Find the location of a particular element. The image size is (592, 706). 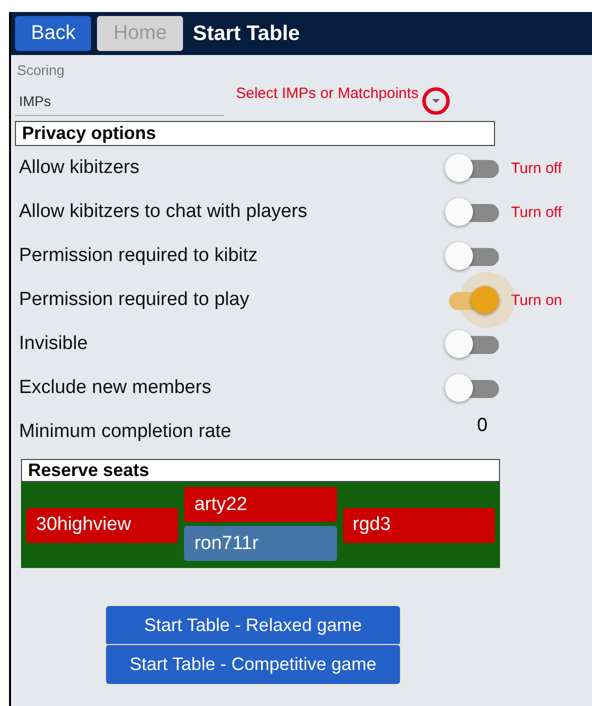

option-label: Permission required to play is located at coordinates (134, 300).